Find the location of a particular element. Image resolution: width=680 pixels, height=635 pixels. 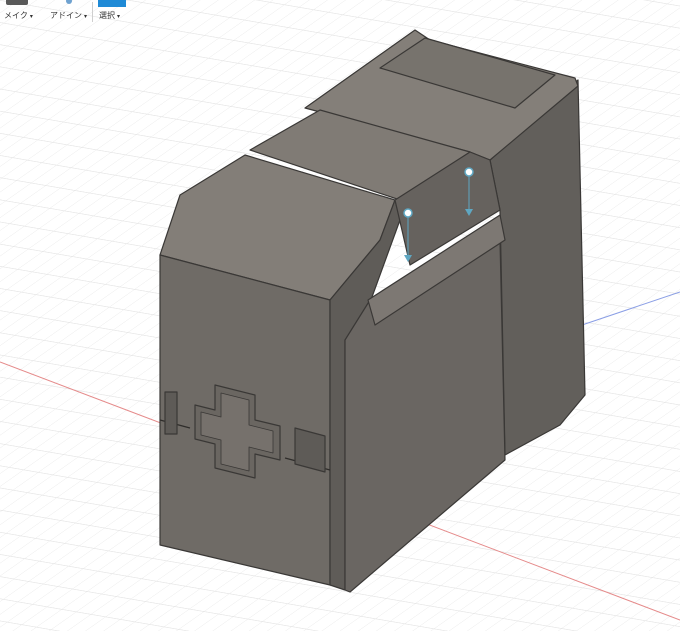

addins-button: アドイン ▾ is located at coordinates (68, 12).